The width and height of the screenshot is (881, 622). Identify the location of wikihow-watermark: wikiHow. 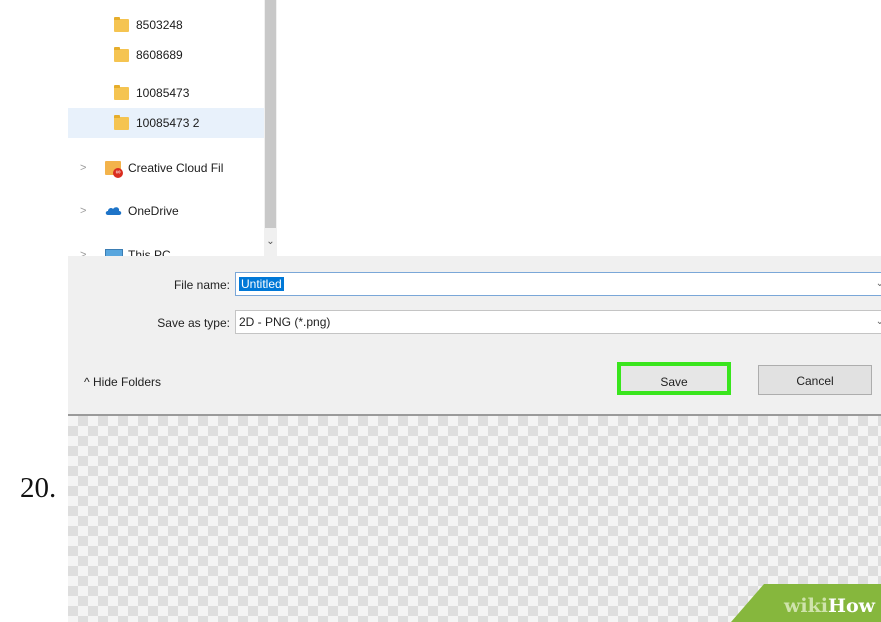
(829, 606).